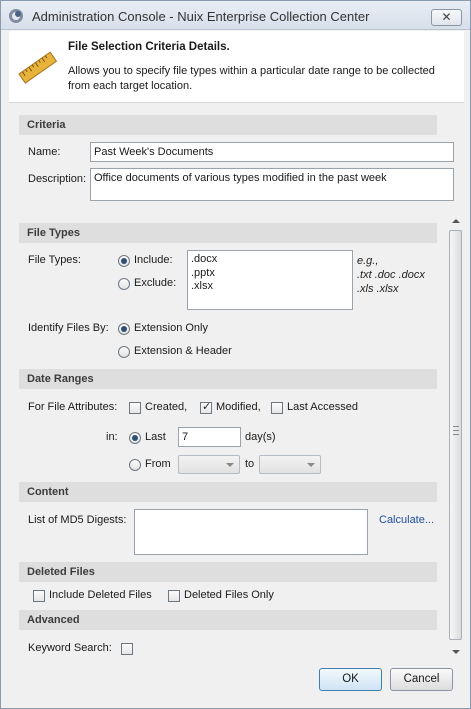 This screenshot has width=471, height=709. Describe the element at coordinates (100, 595) in the screenshot. I see `include-deleted-label: Include Deleted Files` at that location.